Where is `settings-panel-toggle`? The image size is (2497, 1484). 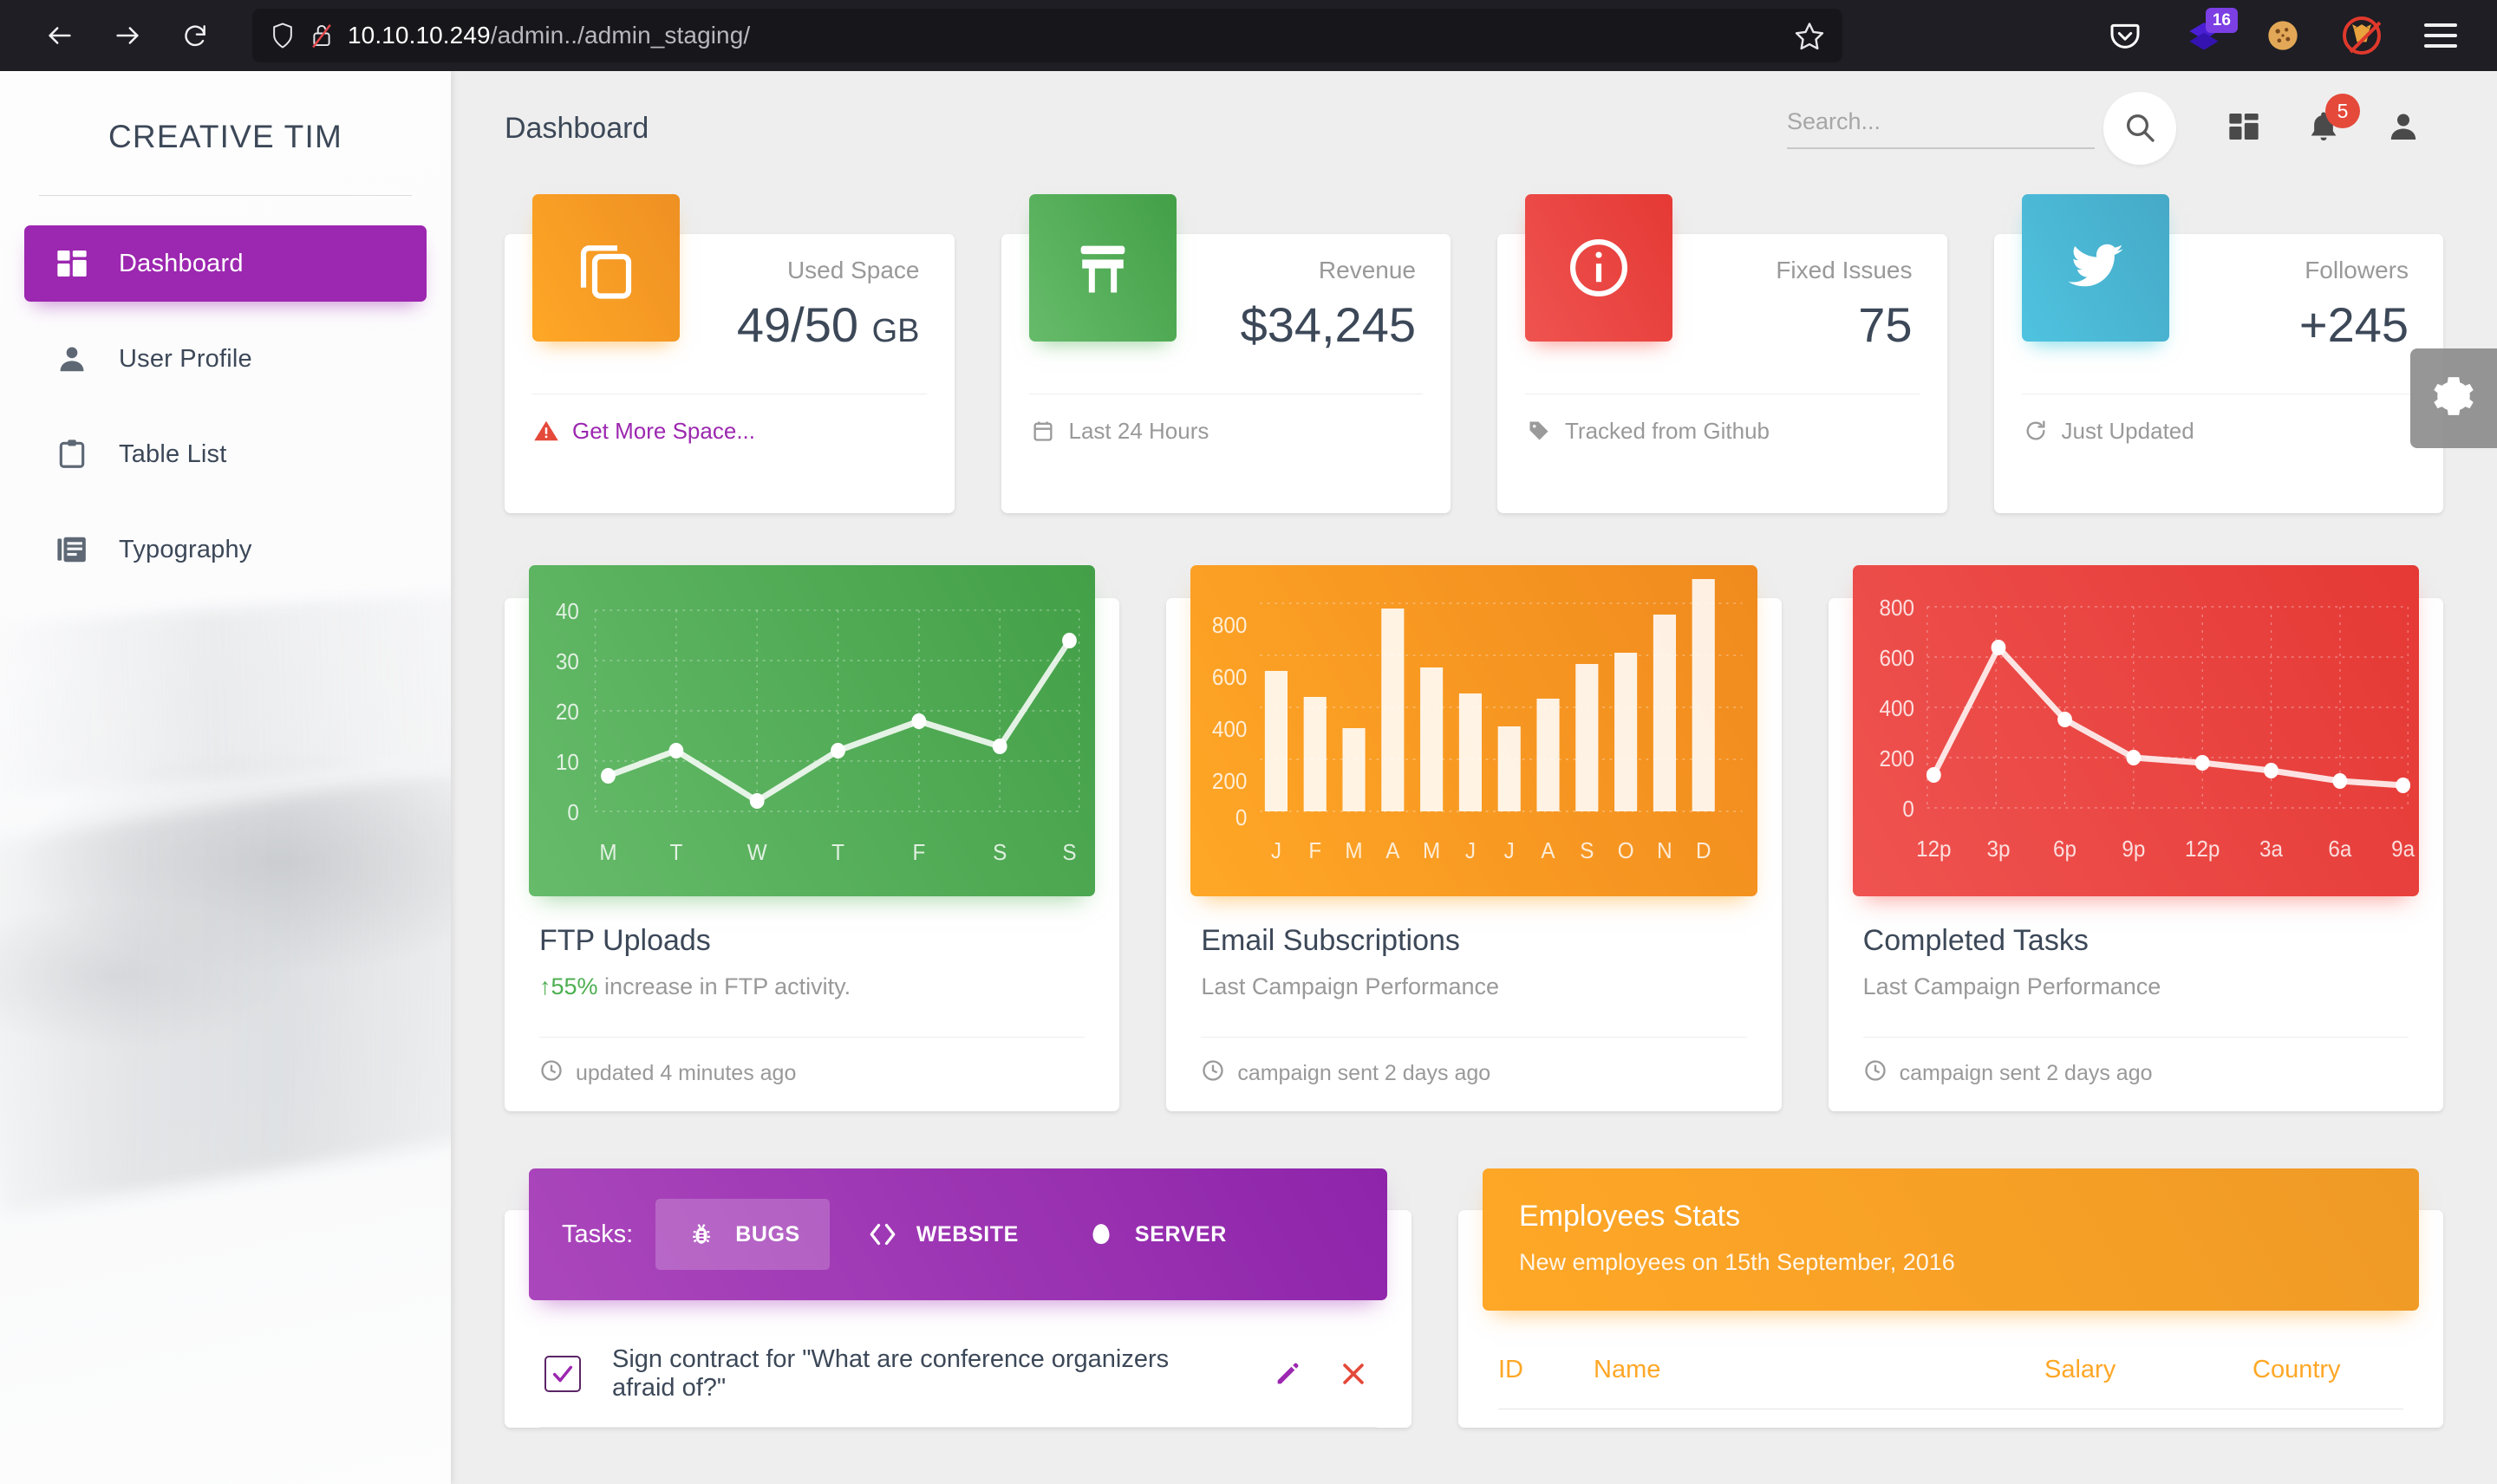 settings-panel-toggle is located at coordinates (2453, 398).